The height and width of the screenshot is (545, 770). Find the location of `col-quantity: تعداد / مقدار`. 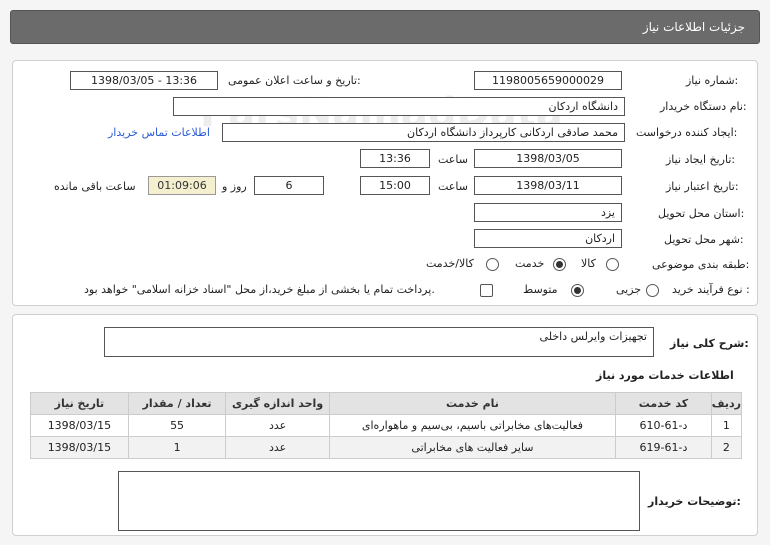

col-quantity: تعداد / مقدار is located at coordinates (177, 403).